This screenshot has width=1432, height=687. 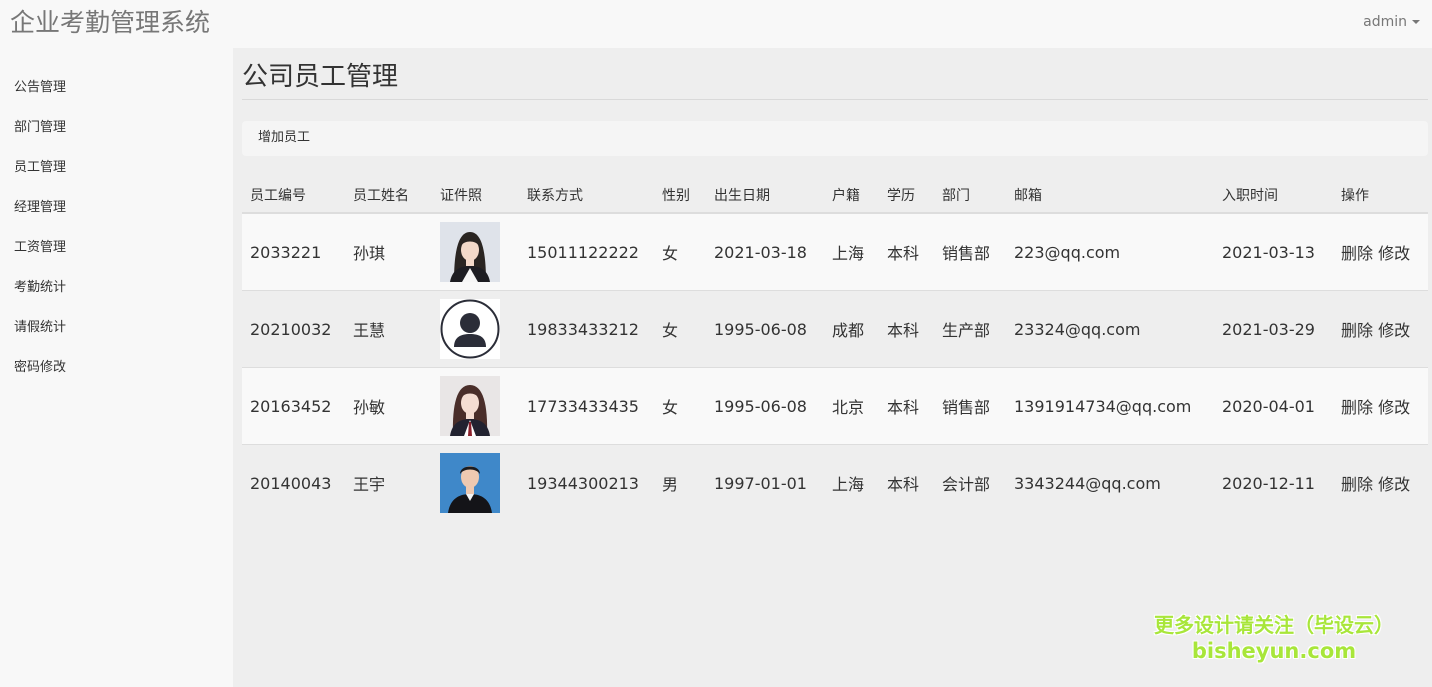 I want to click on sidebar-item-employees: 员工管理, so click(x=40, y=168).